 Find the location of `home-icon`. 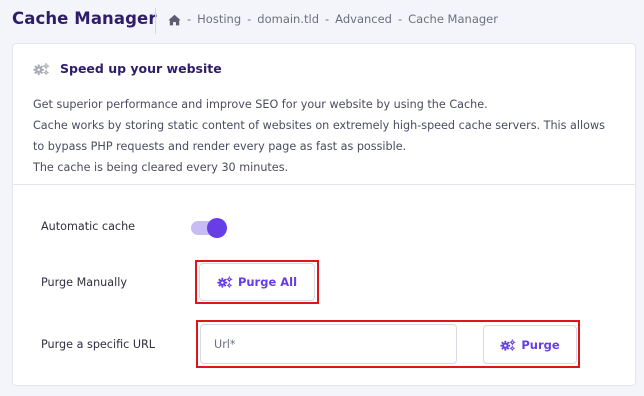

home-icon is located at coordinates (174, 20).